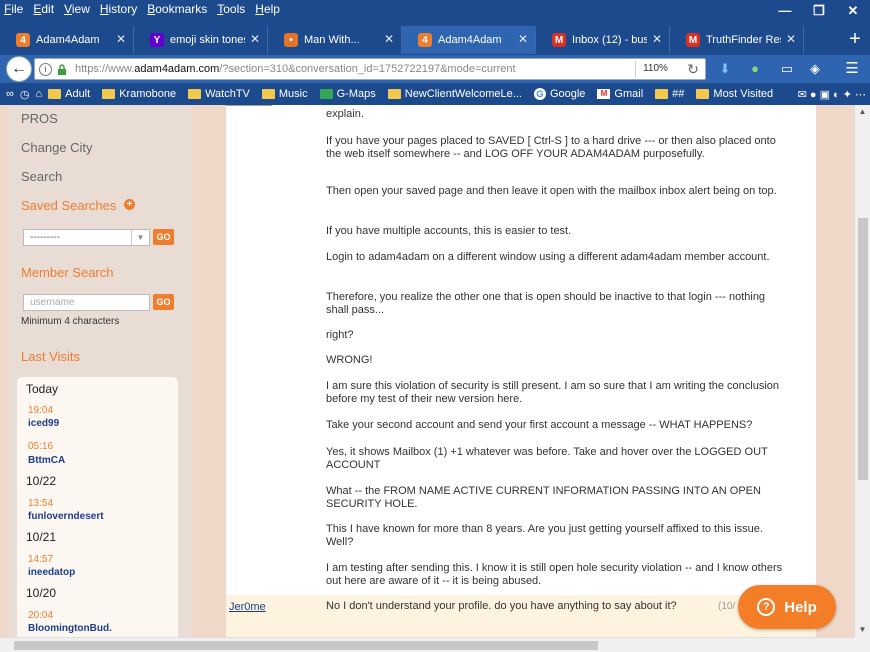 The height and width of the screenshot is (652, 870). Describe the element at coordinates (734, 94) in the screenshot. I see `bookmark-most-visited: Most Visited` at that location.